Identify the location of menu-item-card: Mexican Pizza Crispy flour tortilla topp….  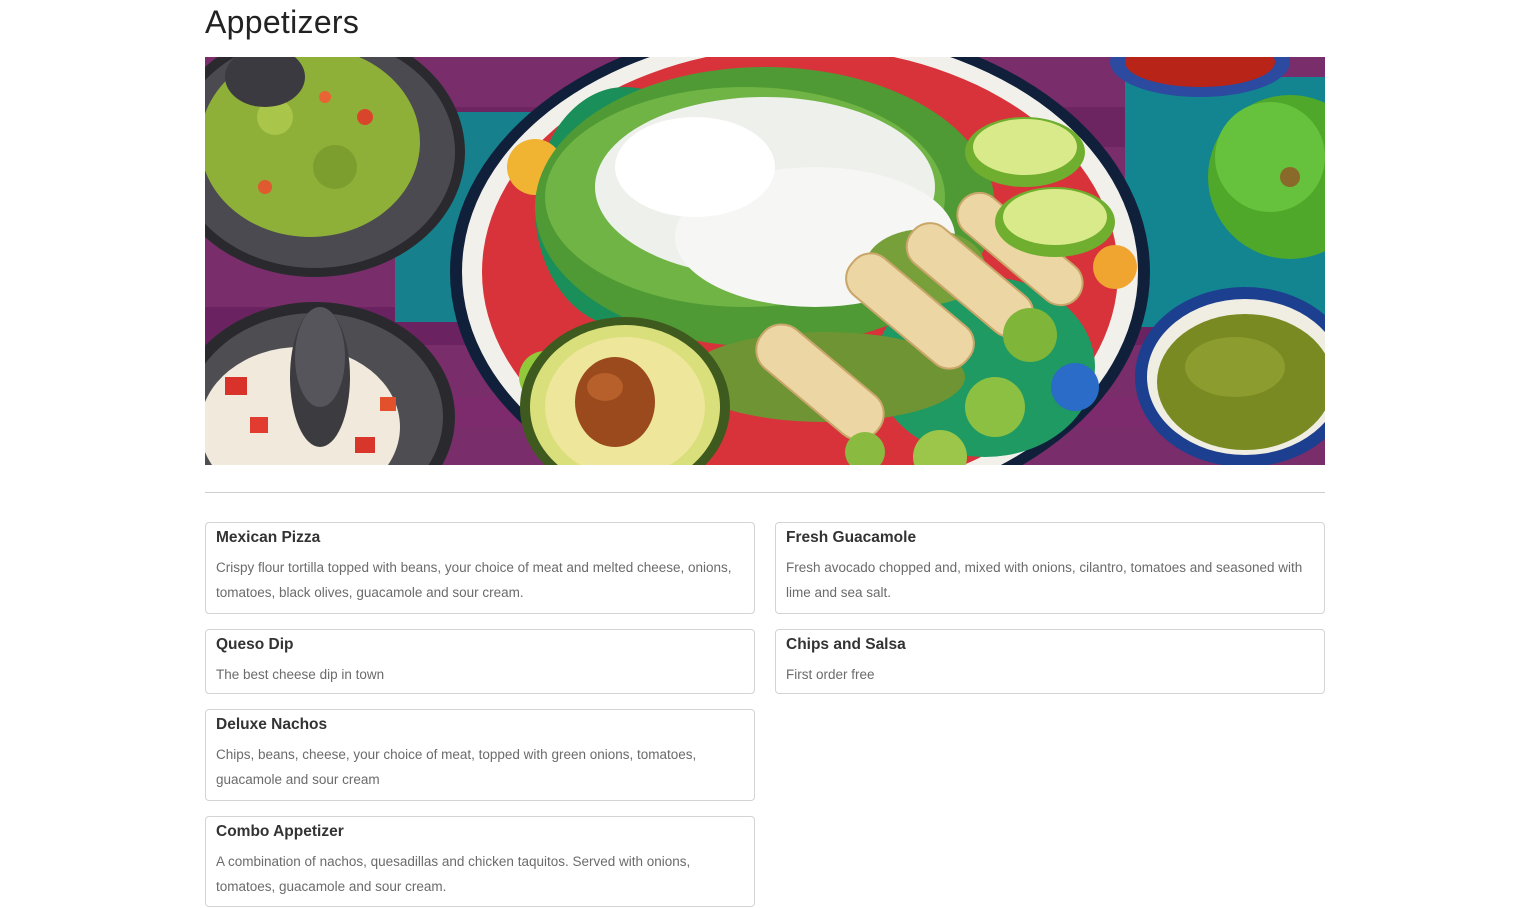
(480, 568).